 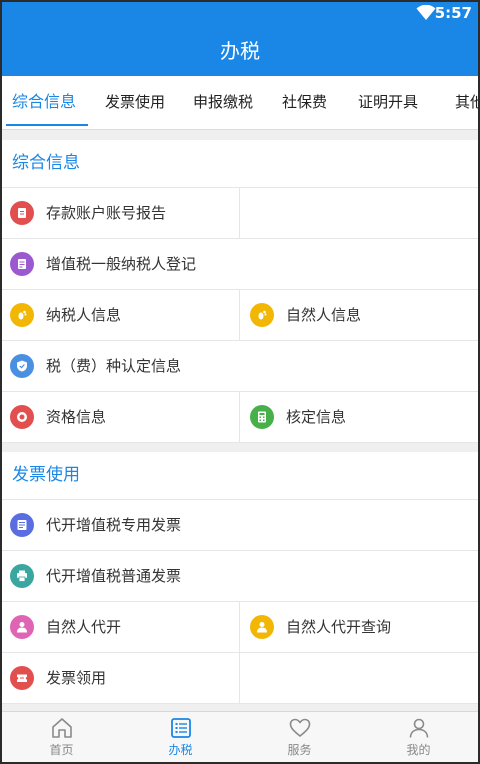 I want to click on menu-item-tax-type-determination: 税（费）种认定信息, so click(x=240, y=366).